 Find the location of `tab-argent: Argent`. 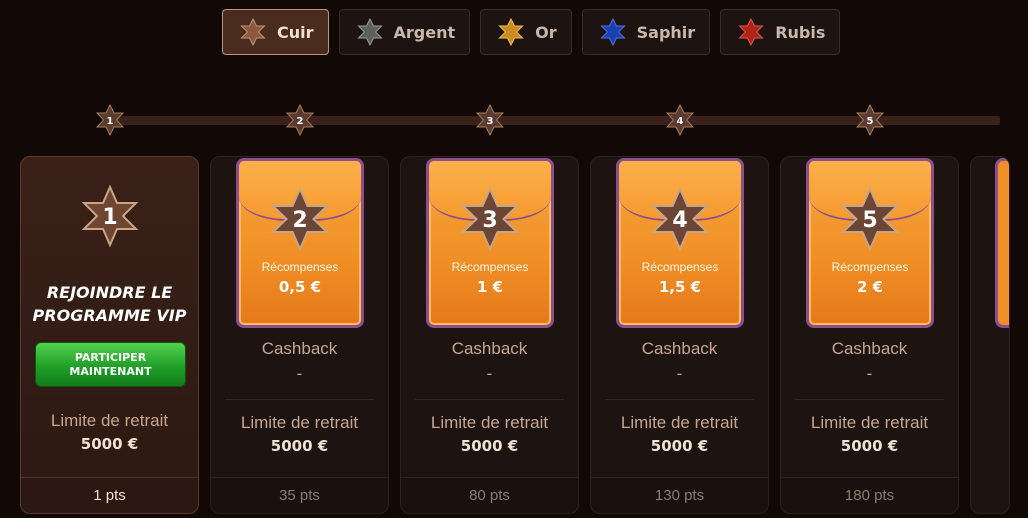

tab-argent: Argent is located at coordinates (404, 32).